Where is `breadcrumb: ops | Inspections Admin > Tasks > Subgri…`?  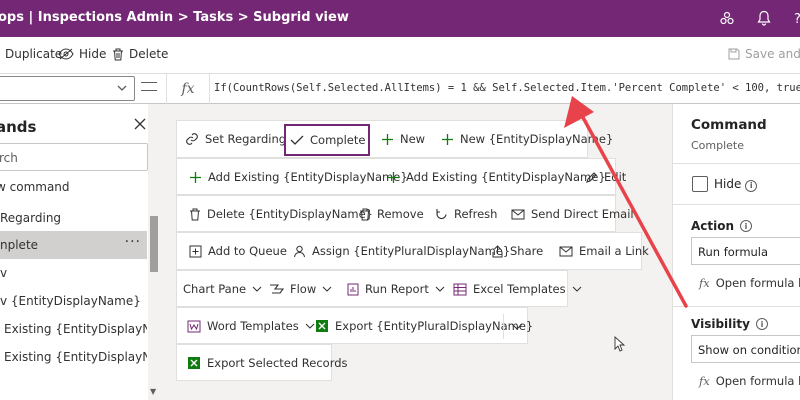 breadcrumb: ops | Inspections Admin > Tasks > Subgri… is located at coordinates (174, 17).